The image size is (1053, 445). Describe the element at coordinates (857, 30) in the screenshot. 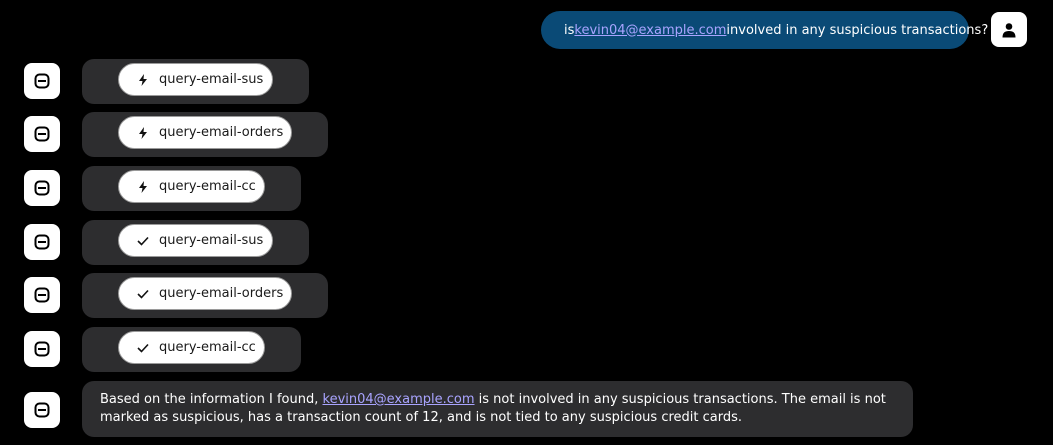

I see `user-message-suffix: involved in any suspicious transactions?` at that location.